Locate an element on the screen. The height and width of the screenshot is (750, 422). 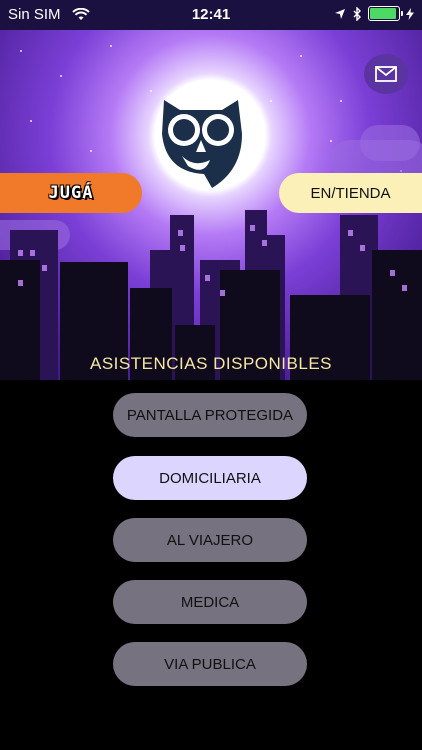
option-al-viajero: AL VIAJERO is located at coordinates (210, 540).